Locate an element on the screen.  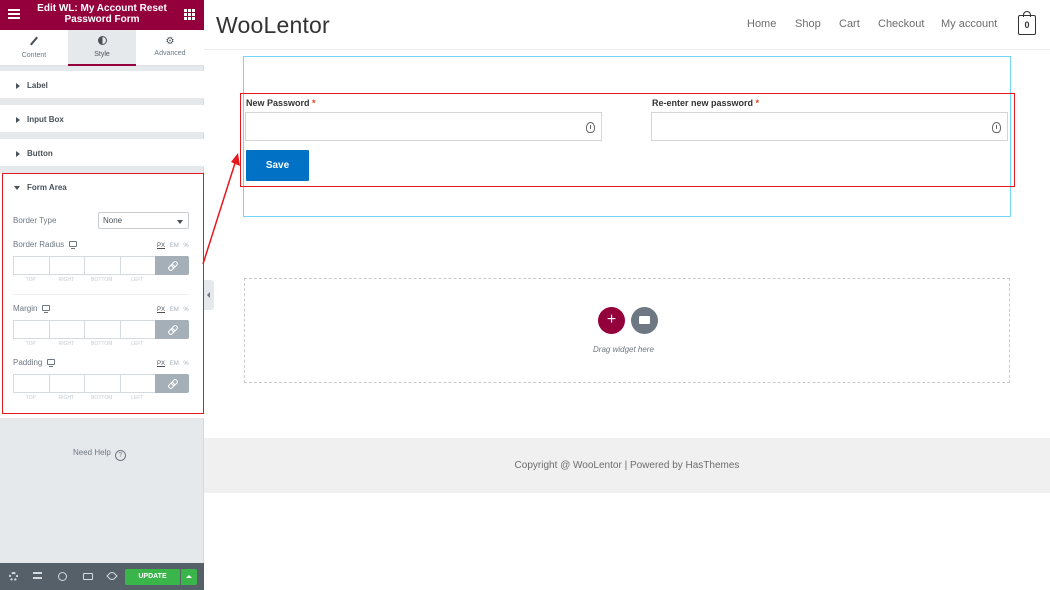
tab-advanced: ⚙ Advanced is located at coordinates (170, 47).